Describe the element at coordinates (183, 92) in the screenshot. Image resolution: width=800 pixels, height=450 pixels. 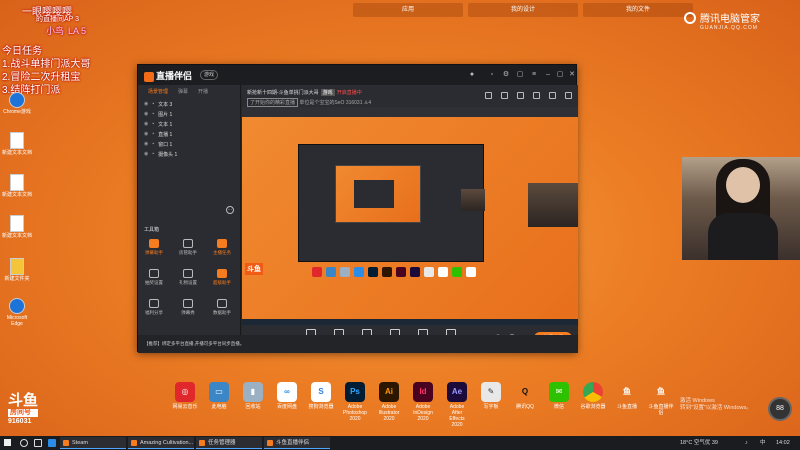
I see `tab-danmaku: 弹幕` at that location.